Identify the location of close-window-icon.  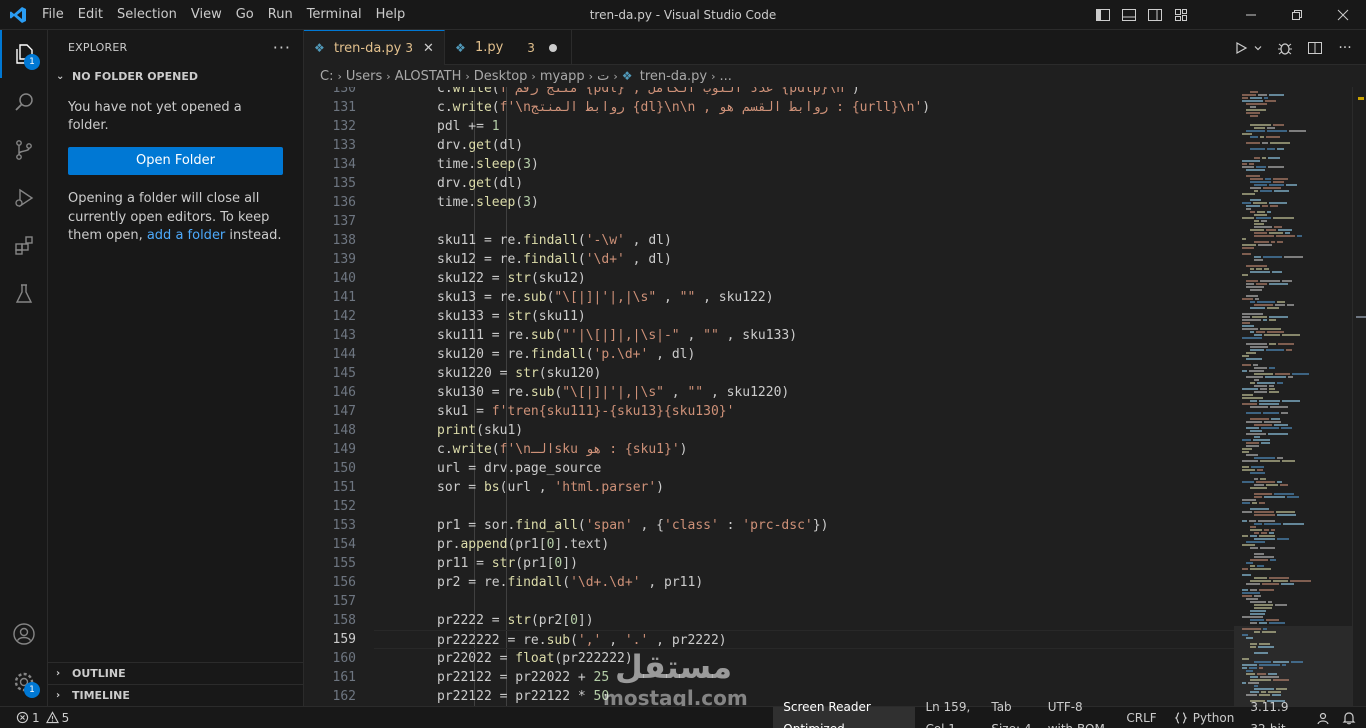
(1343, 15).